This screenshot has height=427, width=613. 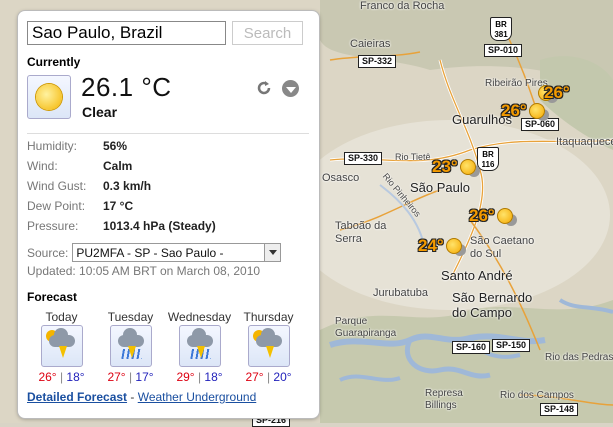 What do you see at coordinates (402, 6) in the screenshot?
I see `place-franco-da-rocha: Franco da Rocha` at bounding box center [402, 6].